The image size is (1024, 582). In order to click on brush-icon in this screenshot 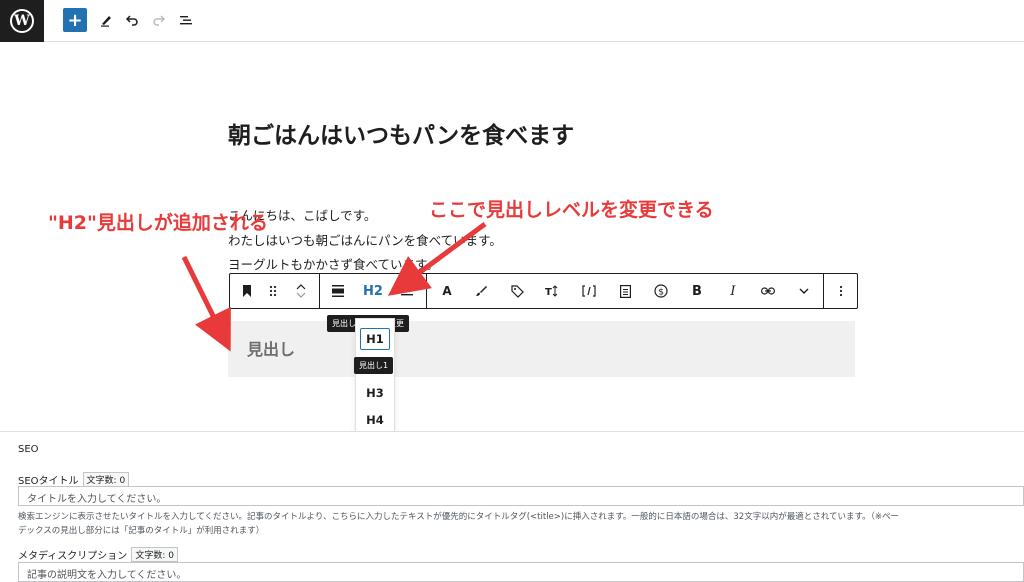, I will do `click(481, 291)`.